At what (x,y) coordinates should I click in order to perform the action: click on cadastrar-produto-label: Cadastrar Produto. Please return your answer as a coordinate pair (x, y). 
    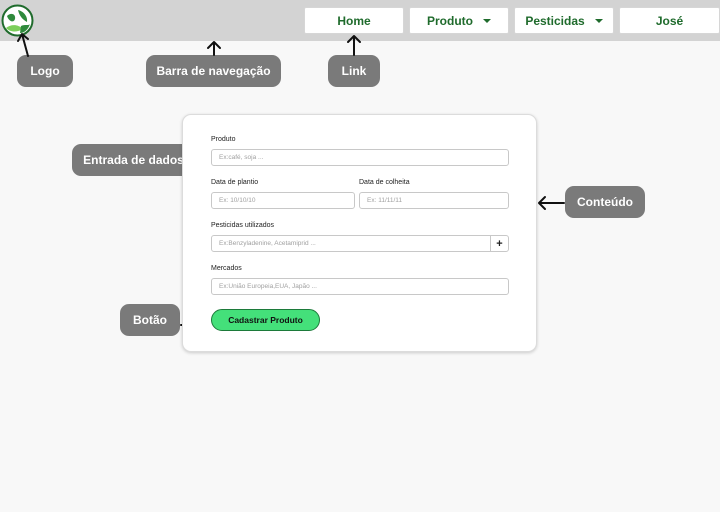
    Looking at the image, I should click on (265, 320).